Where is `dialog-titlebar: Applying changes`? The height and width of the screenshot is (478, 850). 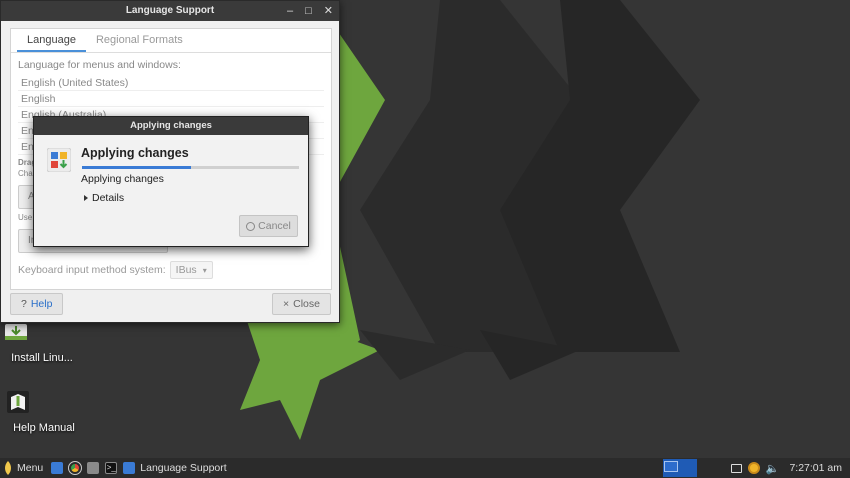 dialog-titlebar: Applying changes is located at coordinates (171, 126).